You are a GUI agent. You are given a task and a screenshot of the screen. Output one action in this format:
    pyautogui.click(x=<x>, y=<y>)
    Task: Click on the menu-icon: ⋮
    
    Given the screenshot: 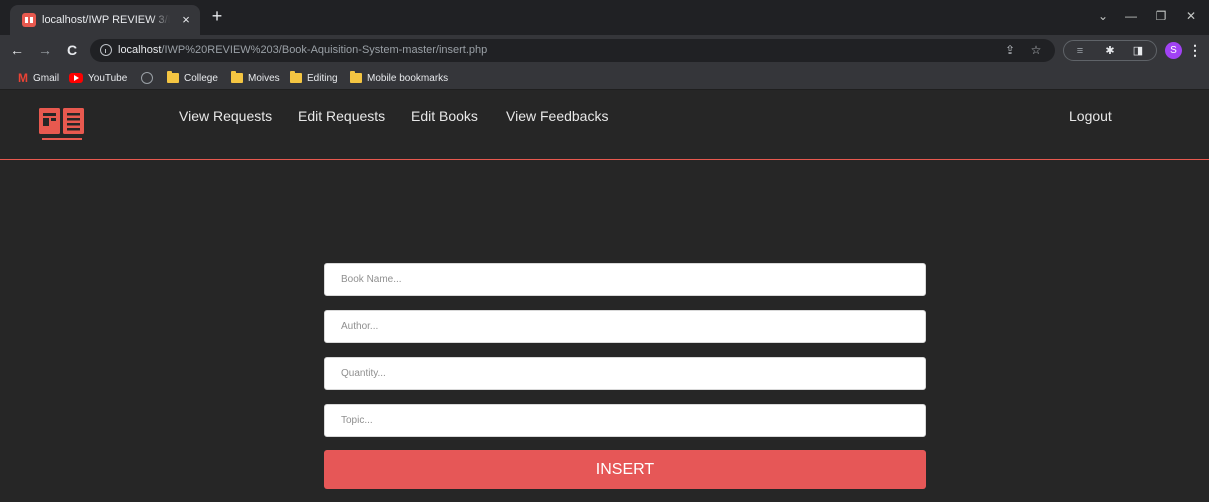 What is the action you would take?
    pyautogui.click(x=1195, y=50)
    